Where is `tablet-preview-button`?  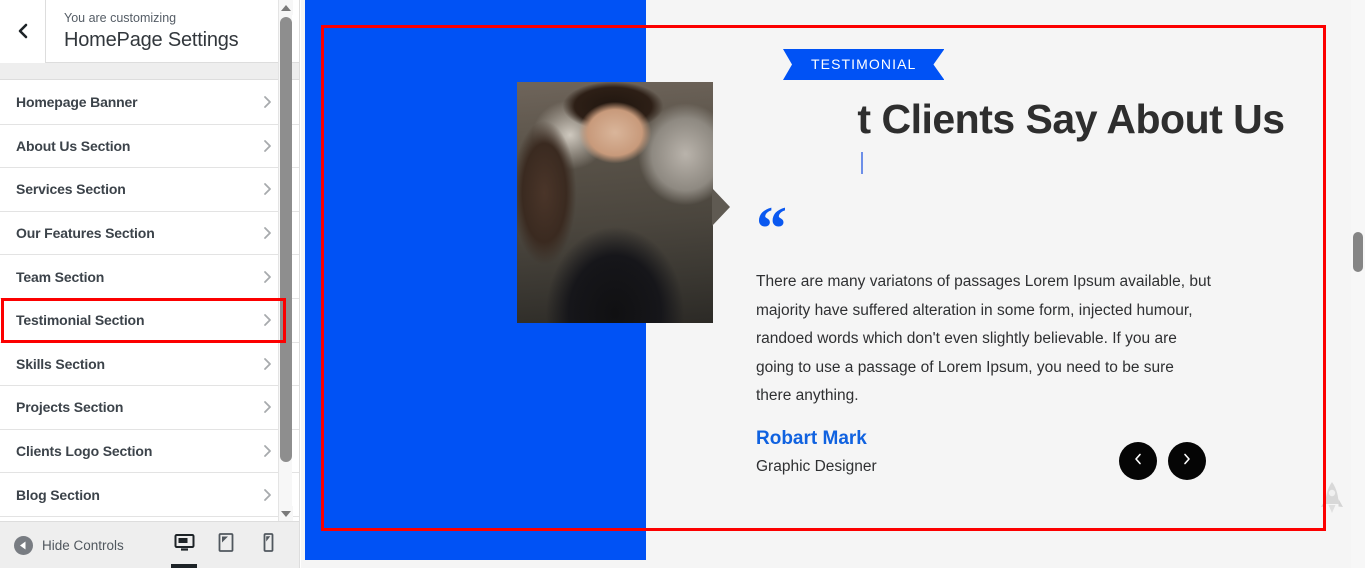
tablet-preview-button is located at coordinates (226, 545).